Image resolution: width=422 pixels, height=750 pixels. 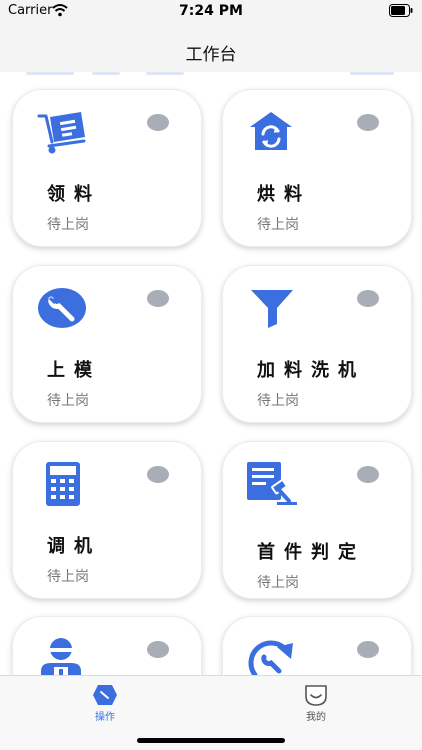 I want to click on card-title: 领料, so click(x=74, y=194).